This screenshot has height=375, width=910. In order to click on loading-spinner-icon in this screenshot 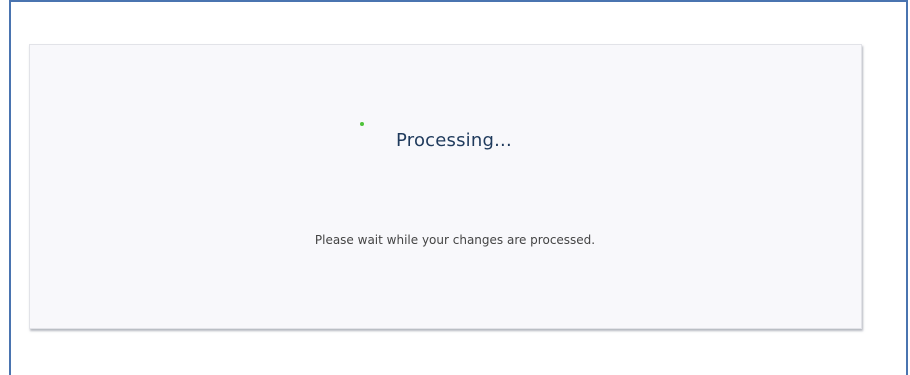, I will do `click(362, 124)`.